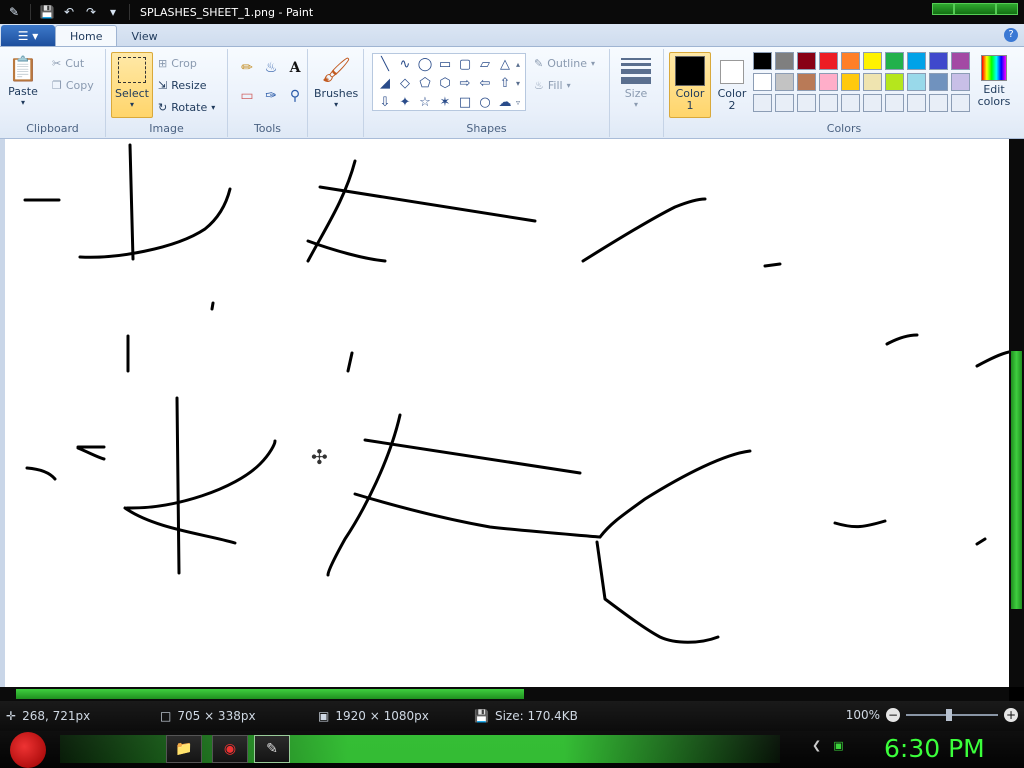 The width and height of the screenshot is (1024, 768). I want to click on help-icon: ?, so click(1011, 35).